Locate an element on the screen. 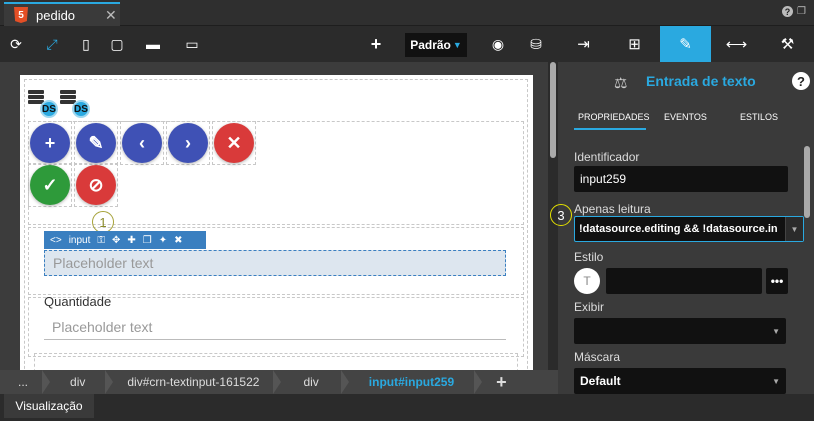 This screenshot has height=421, width=814. previous-button: ‹ is located at coordinates (142, 143).